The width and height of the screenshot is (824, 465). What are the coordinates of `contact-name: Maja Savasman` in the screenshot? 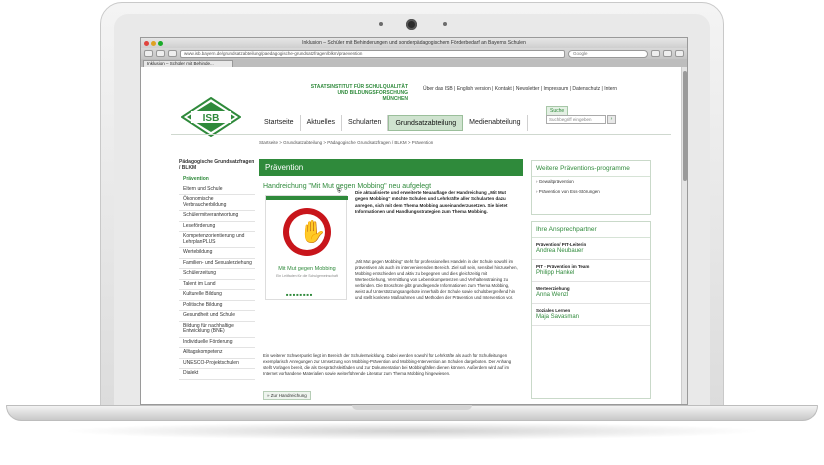 It's located at (591, 317).